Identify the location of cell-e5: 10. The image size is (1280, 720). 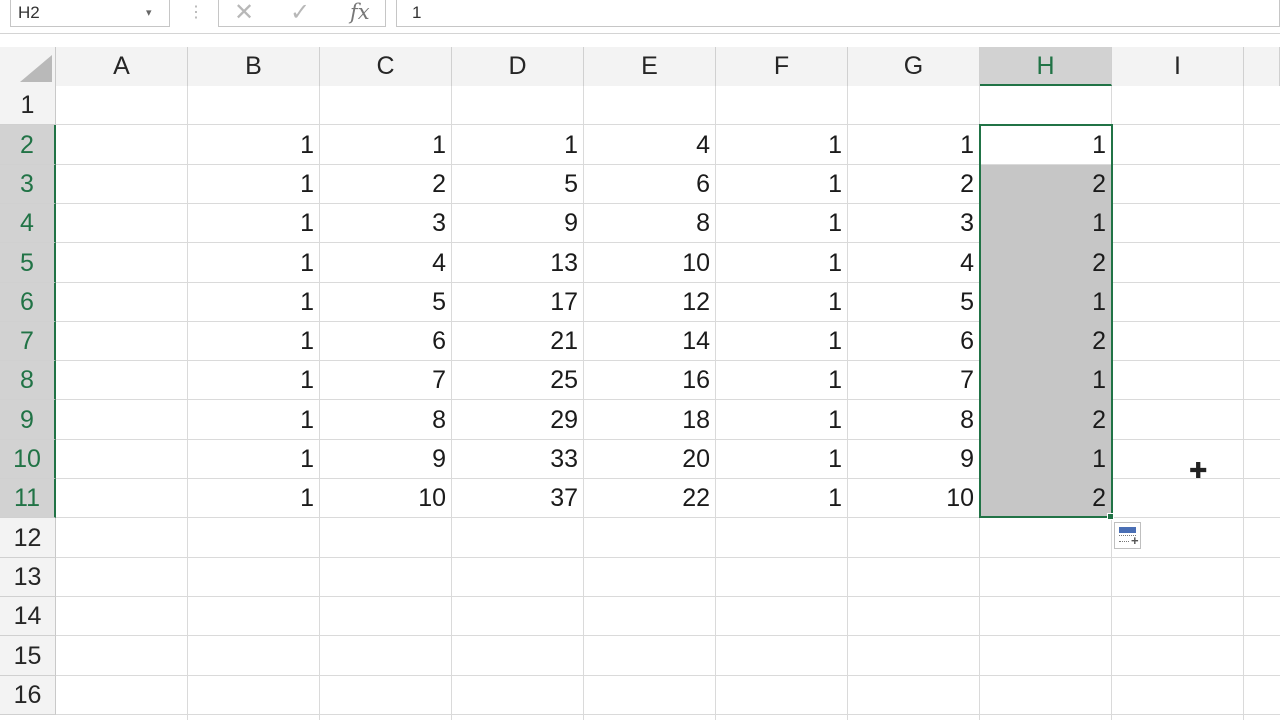
(650, 263).